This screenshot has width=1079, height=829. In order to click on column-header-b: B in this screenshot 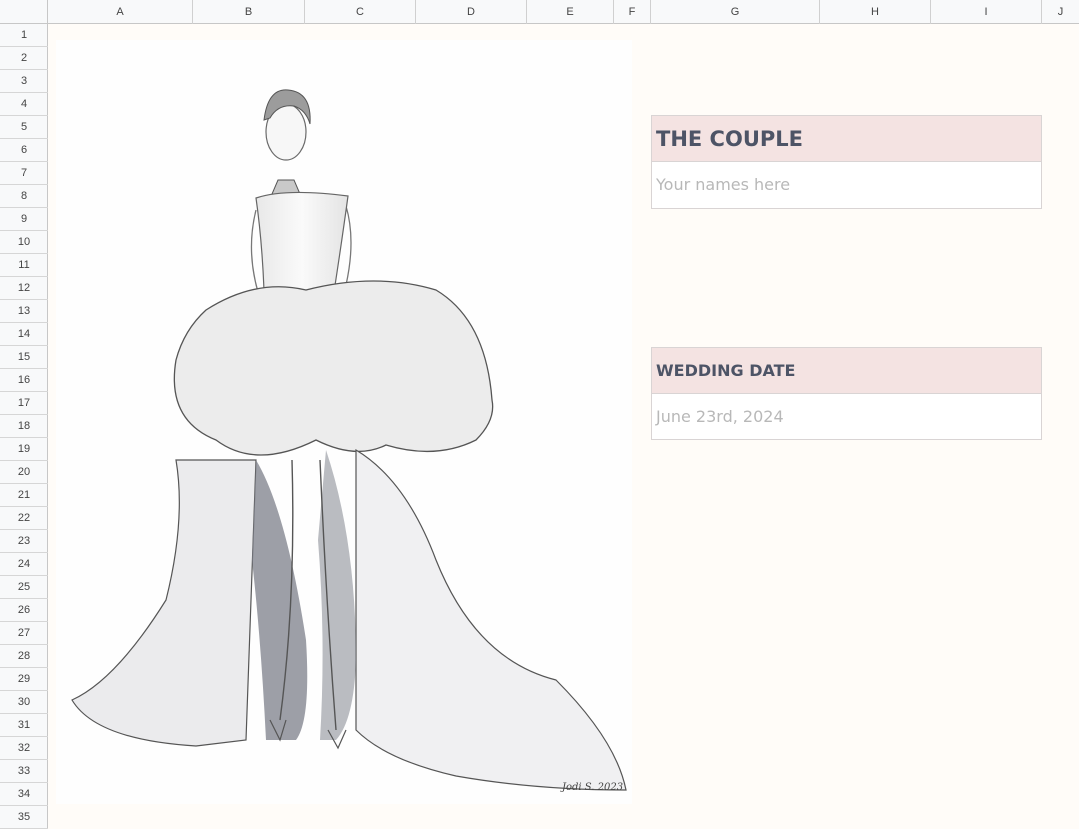, I will do `click(249, 12)`.